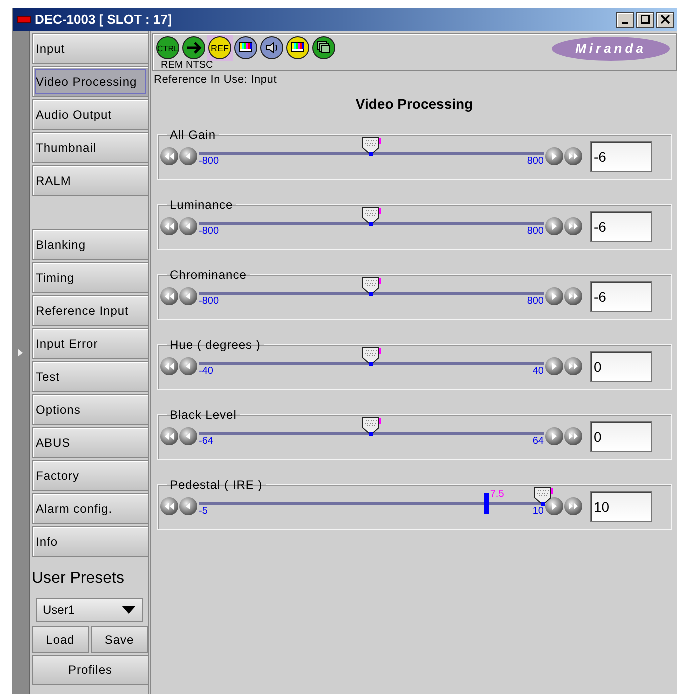 The width and height of the screenshot is (677, 694). What do you see at coordinates (90, 48) in the screenshot?
I see `sidebar-item: Input` at bounding box center [90, 48].